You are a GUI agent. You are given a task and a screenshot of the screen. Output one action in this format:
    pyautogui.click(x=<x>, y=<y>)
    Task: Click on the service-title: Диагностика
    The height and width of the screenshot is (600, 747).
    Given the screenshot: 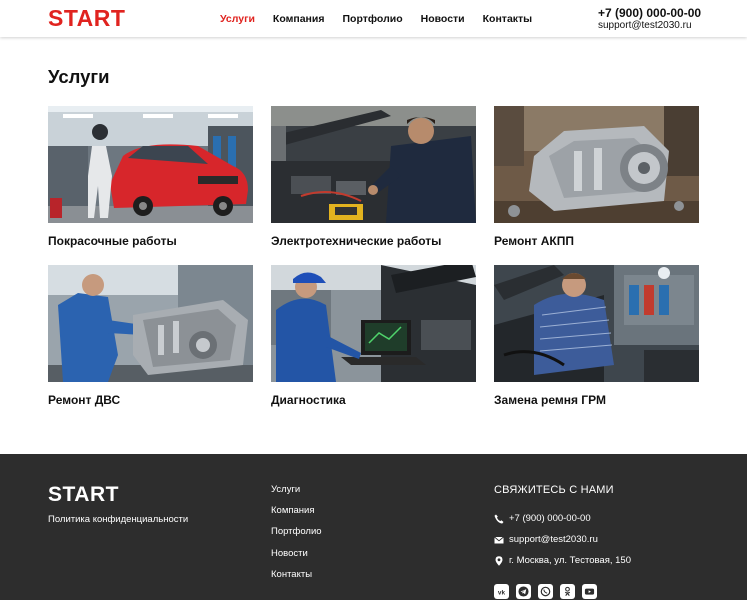 What is the action you would take?
    pyautogui.click(x=308, y=400)
    